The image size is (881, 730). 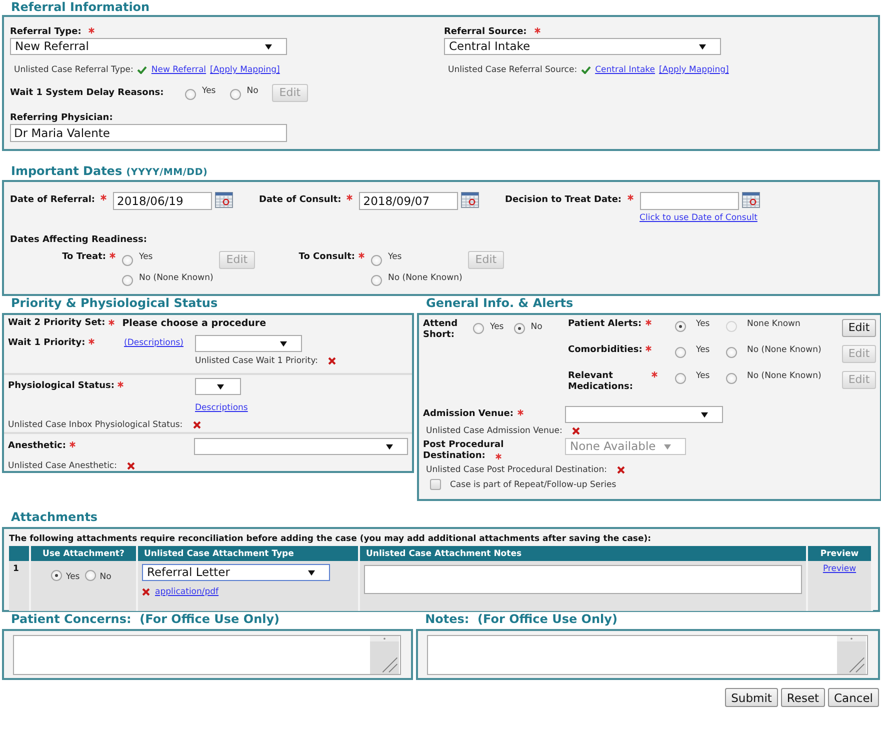 What do you see at coordinates (839, 553) in the screenshot?
I see `column-header: Preview` at bounding box center [839, 553].